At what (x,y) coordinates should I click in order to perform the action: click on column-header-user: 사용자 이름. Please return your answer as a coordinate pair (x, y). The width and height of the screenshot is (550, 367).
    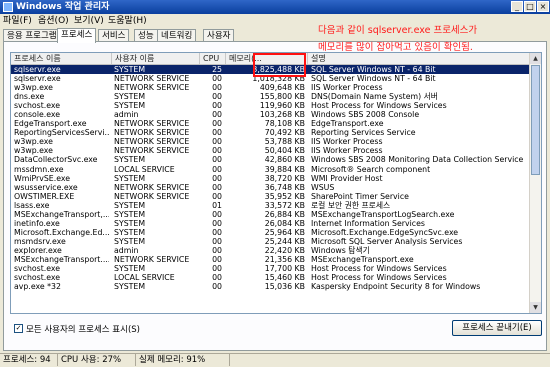
    Looking at the image, I should click on (156, 58).